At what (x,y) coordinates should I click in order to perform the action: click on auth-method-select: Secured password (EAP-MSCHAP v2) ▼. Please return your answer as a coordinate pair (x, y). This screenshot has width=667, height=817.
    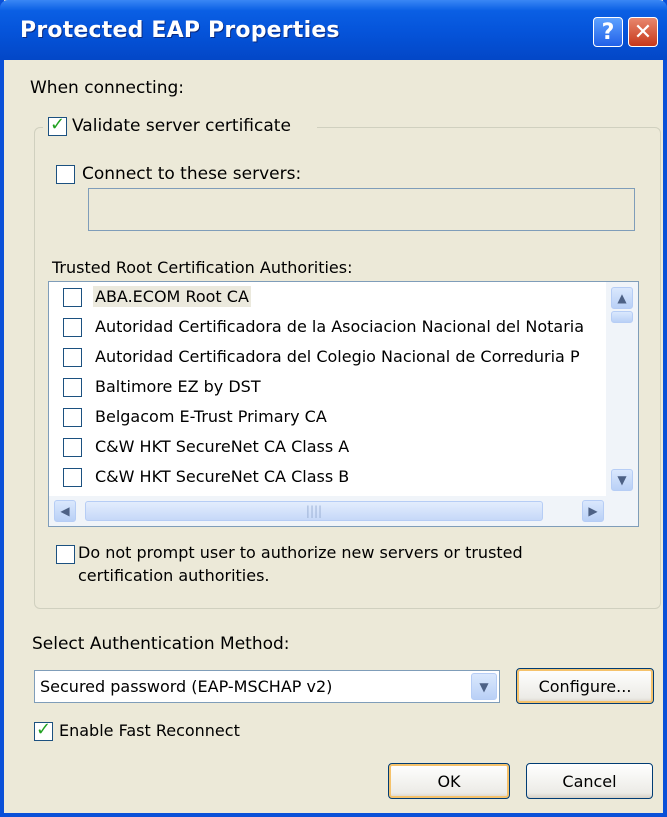
    Looking at the image, I should click on (267, 686).